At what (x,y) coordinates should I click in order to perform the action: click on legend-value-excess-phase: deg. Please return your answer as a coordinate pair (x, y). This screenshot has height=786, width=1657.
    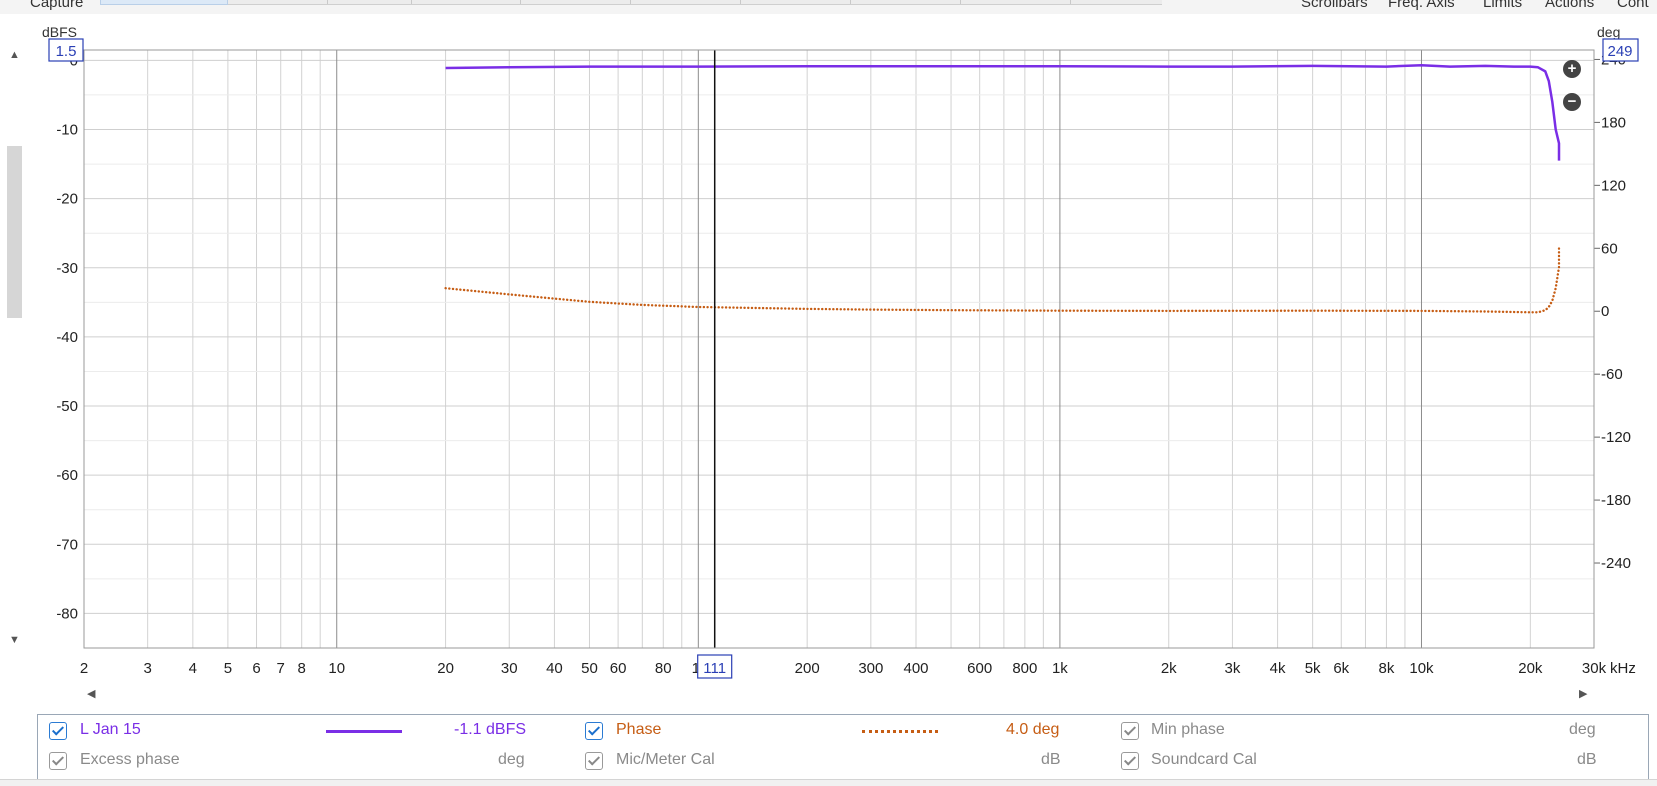
    Looking at the image, I should click on (511, 759).